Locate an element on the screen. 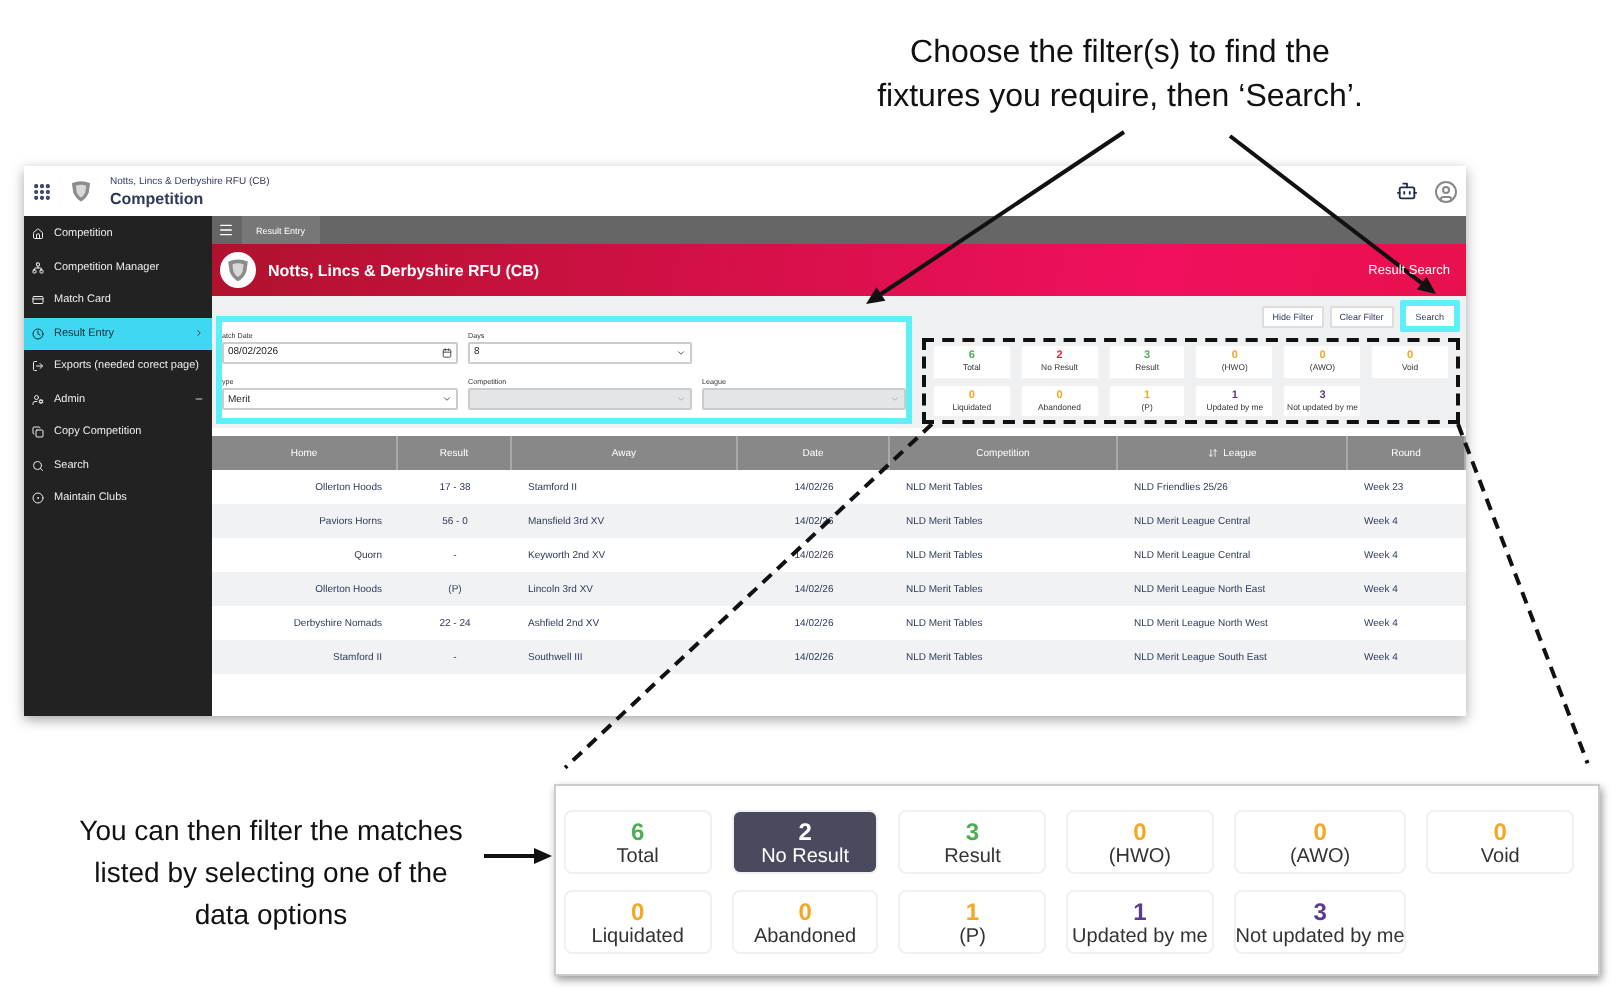  apps-grid-icon is located at coordinates (42, 191).